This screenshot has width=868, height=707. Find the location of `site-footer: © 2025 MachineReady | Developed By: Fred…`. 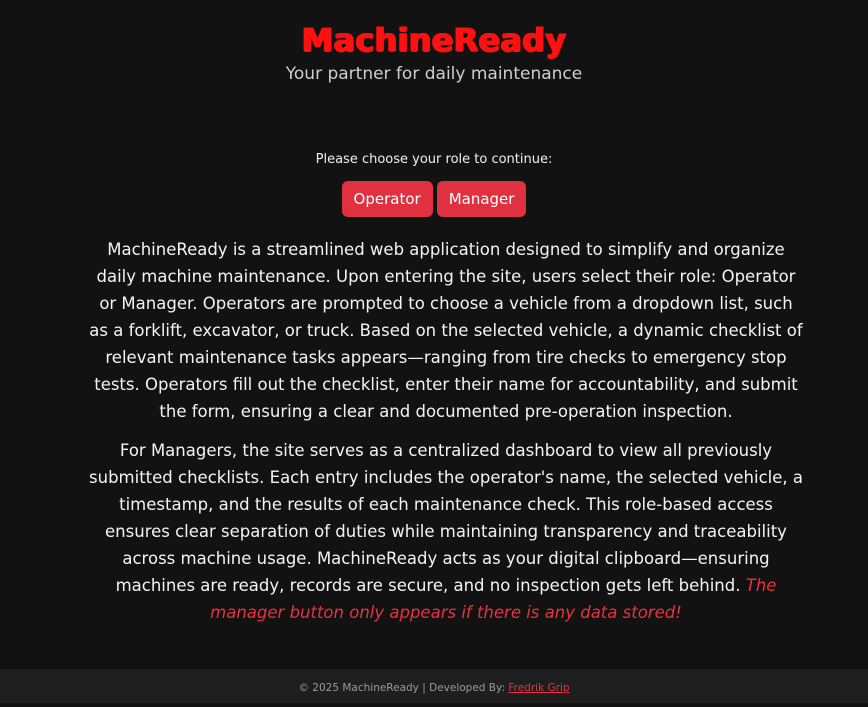

site-footer: © 2025 MachineReady | Developed By: Fred… is located at coordinates (434, 686).